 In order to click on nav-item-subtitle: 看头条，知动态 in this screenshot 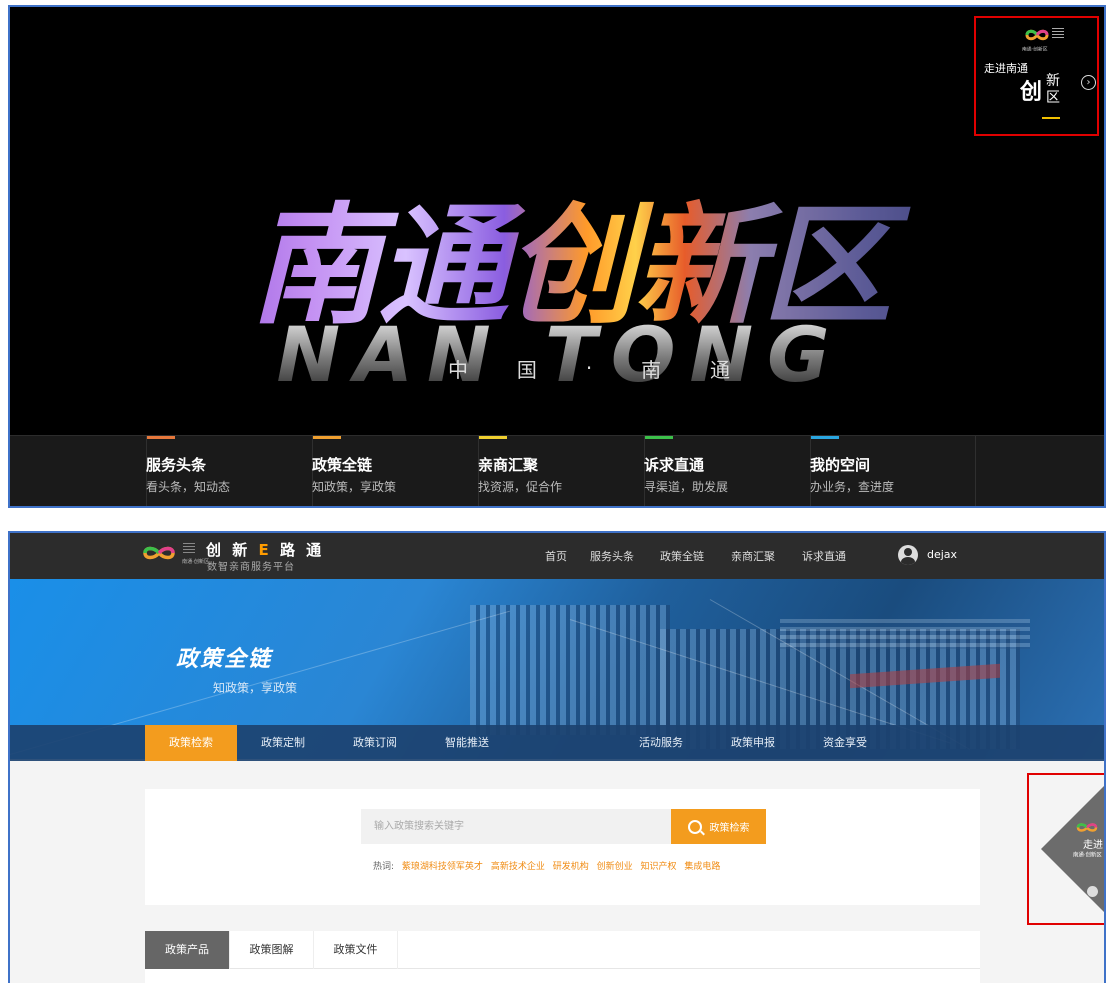, I will do `click(188, 487)`.